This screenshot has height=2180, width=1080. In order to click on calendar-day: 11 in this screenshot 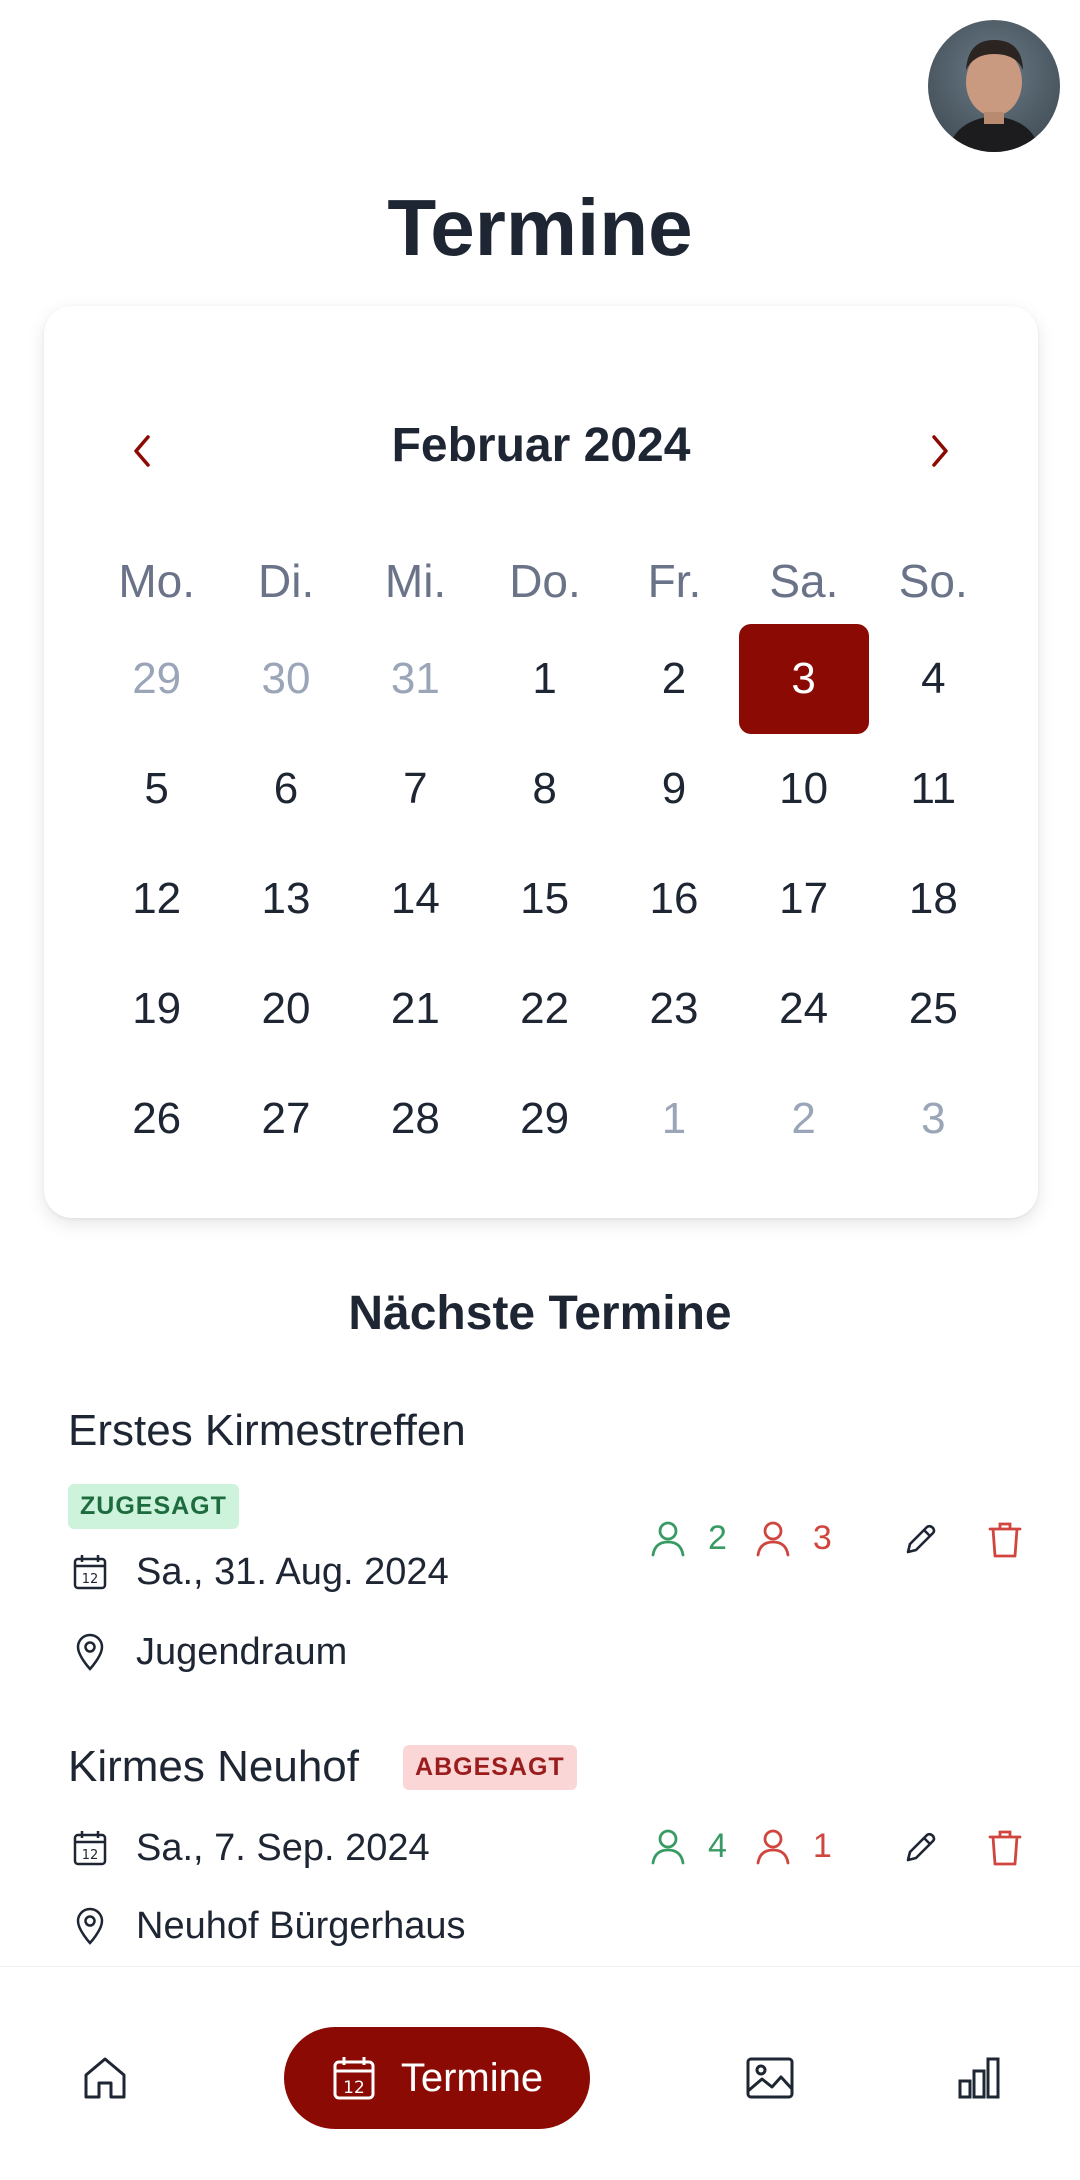, I will do `click(933, 789)`.